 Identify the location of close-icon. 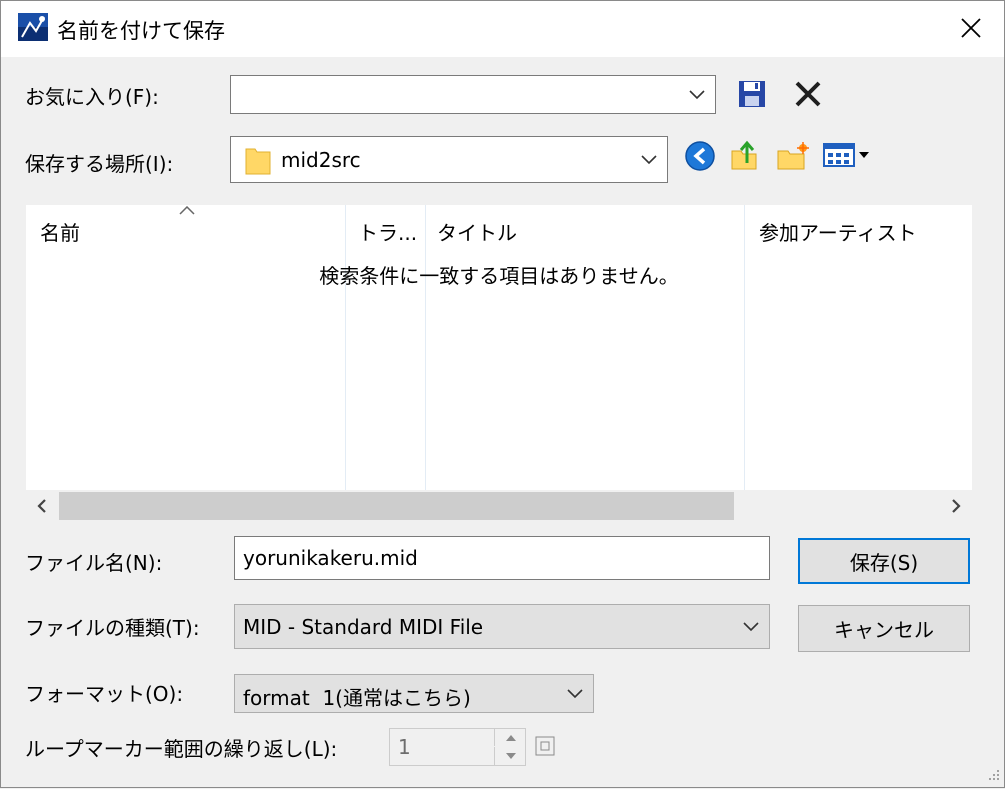
(971, 28).